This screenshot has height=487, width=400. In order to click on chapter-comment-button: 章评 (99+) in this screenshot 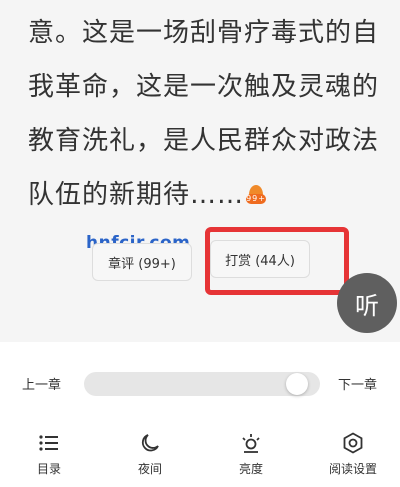, I will do `click(142, 262)`.